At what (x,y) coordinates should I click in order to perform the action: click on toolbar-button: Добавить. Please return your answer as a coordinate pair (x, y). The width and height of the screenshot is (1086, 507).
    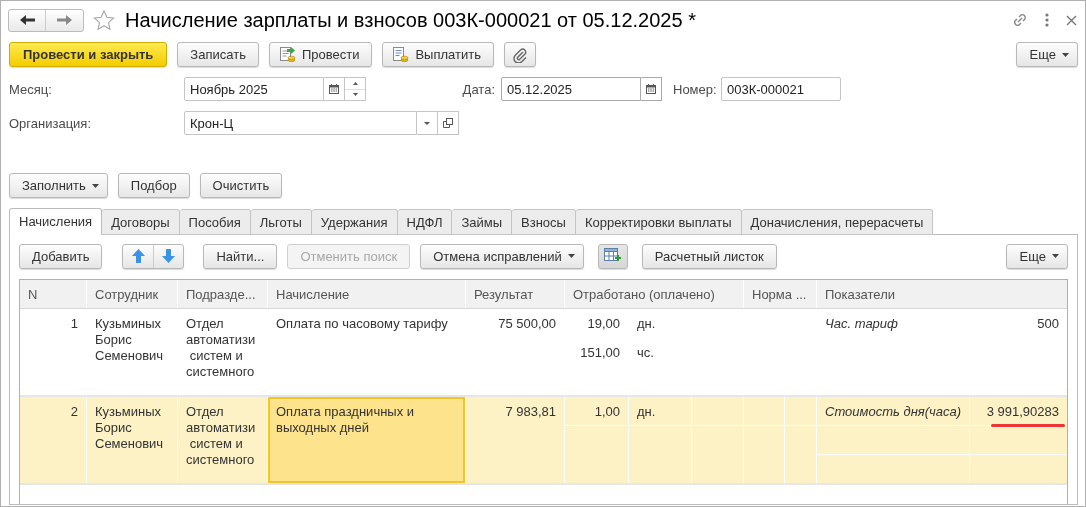
    Looking at the image, I should click on (61, 256).